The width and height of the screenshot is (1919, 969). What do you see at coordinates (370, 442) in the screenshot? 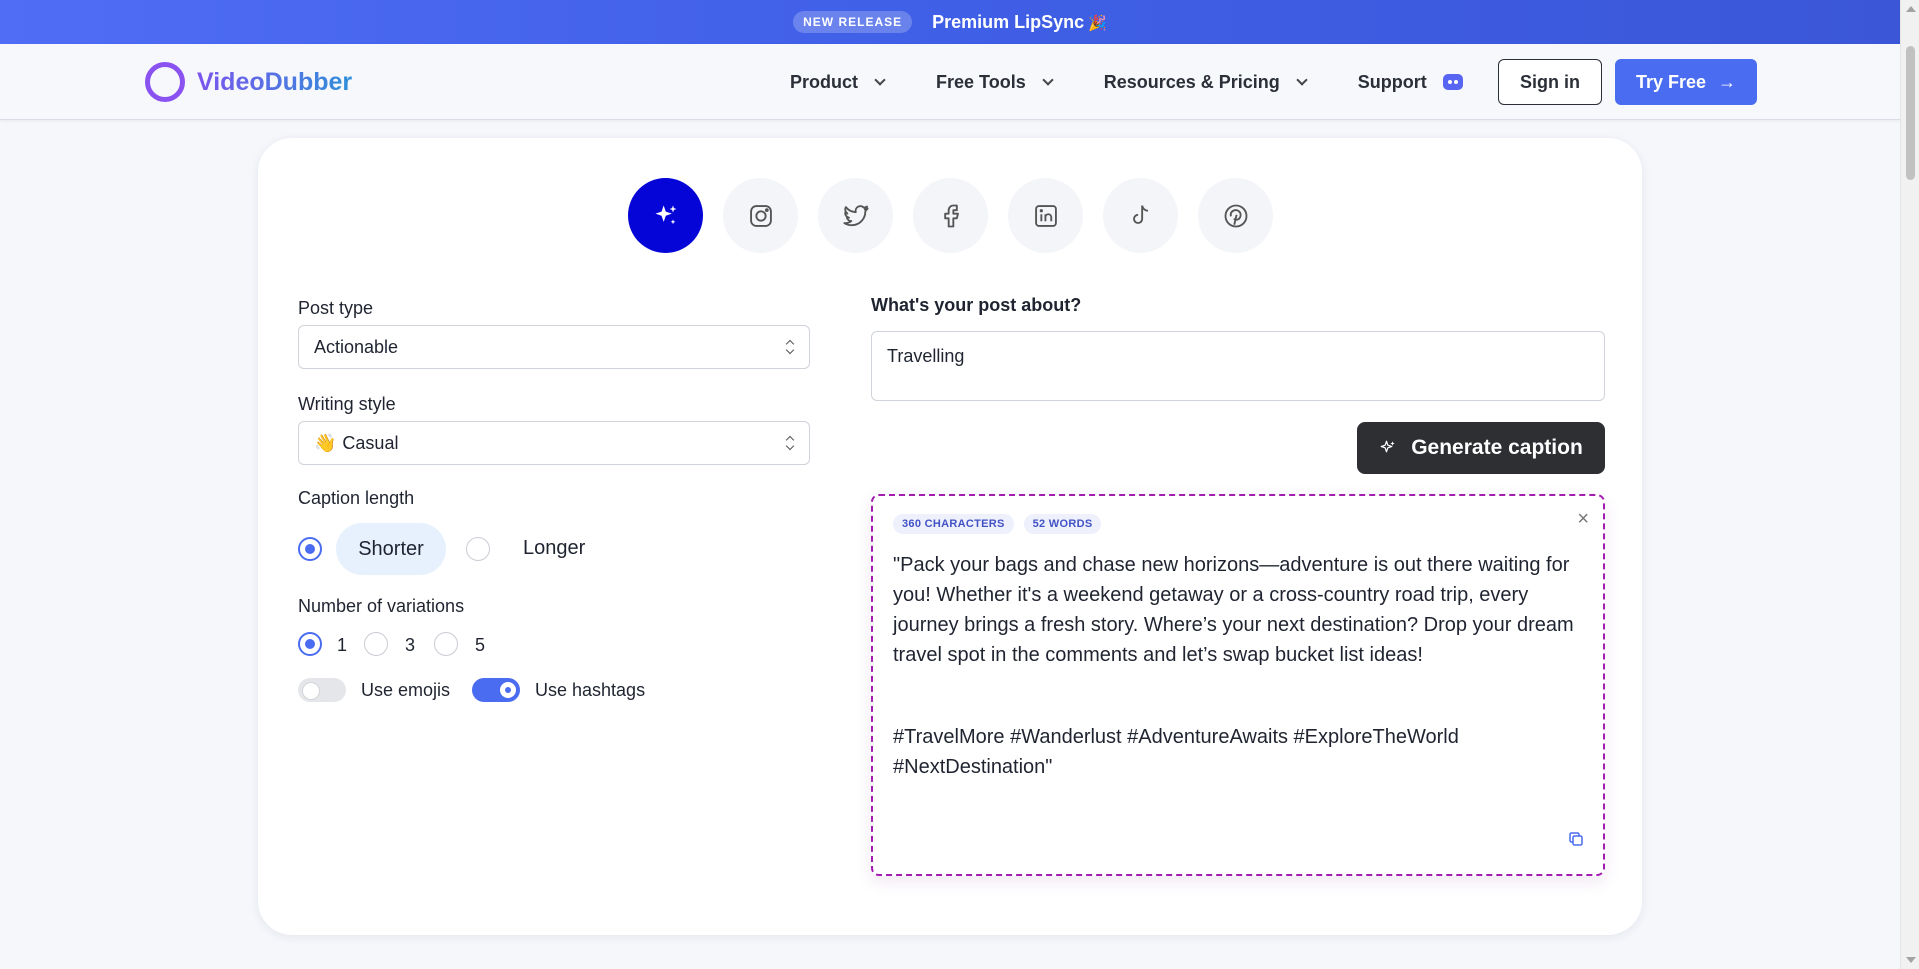
I see `writing-style-value: Casual` at bounding box center [370, 442].